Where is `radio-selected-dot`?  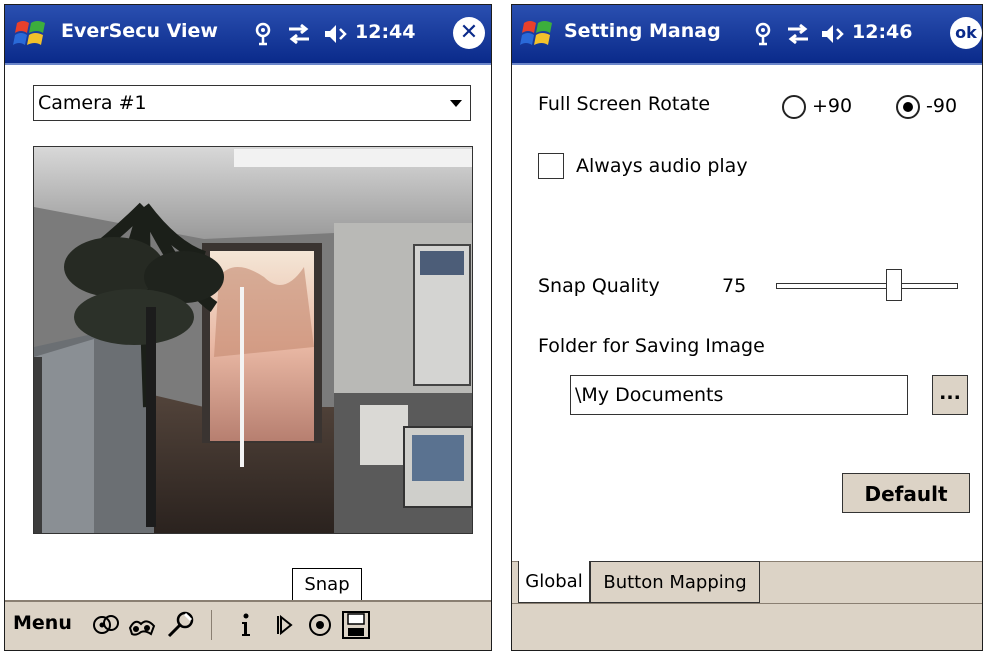
radio-selected-dot is located at coordinates (908, 107).